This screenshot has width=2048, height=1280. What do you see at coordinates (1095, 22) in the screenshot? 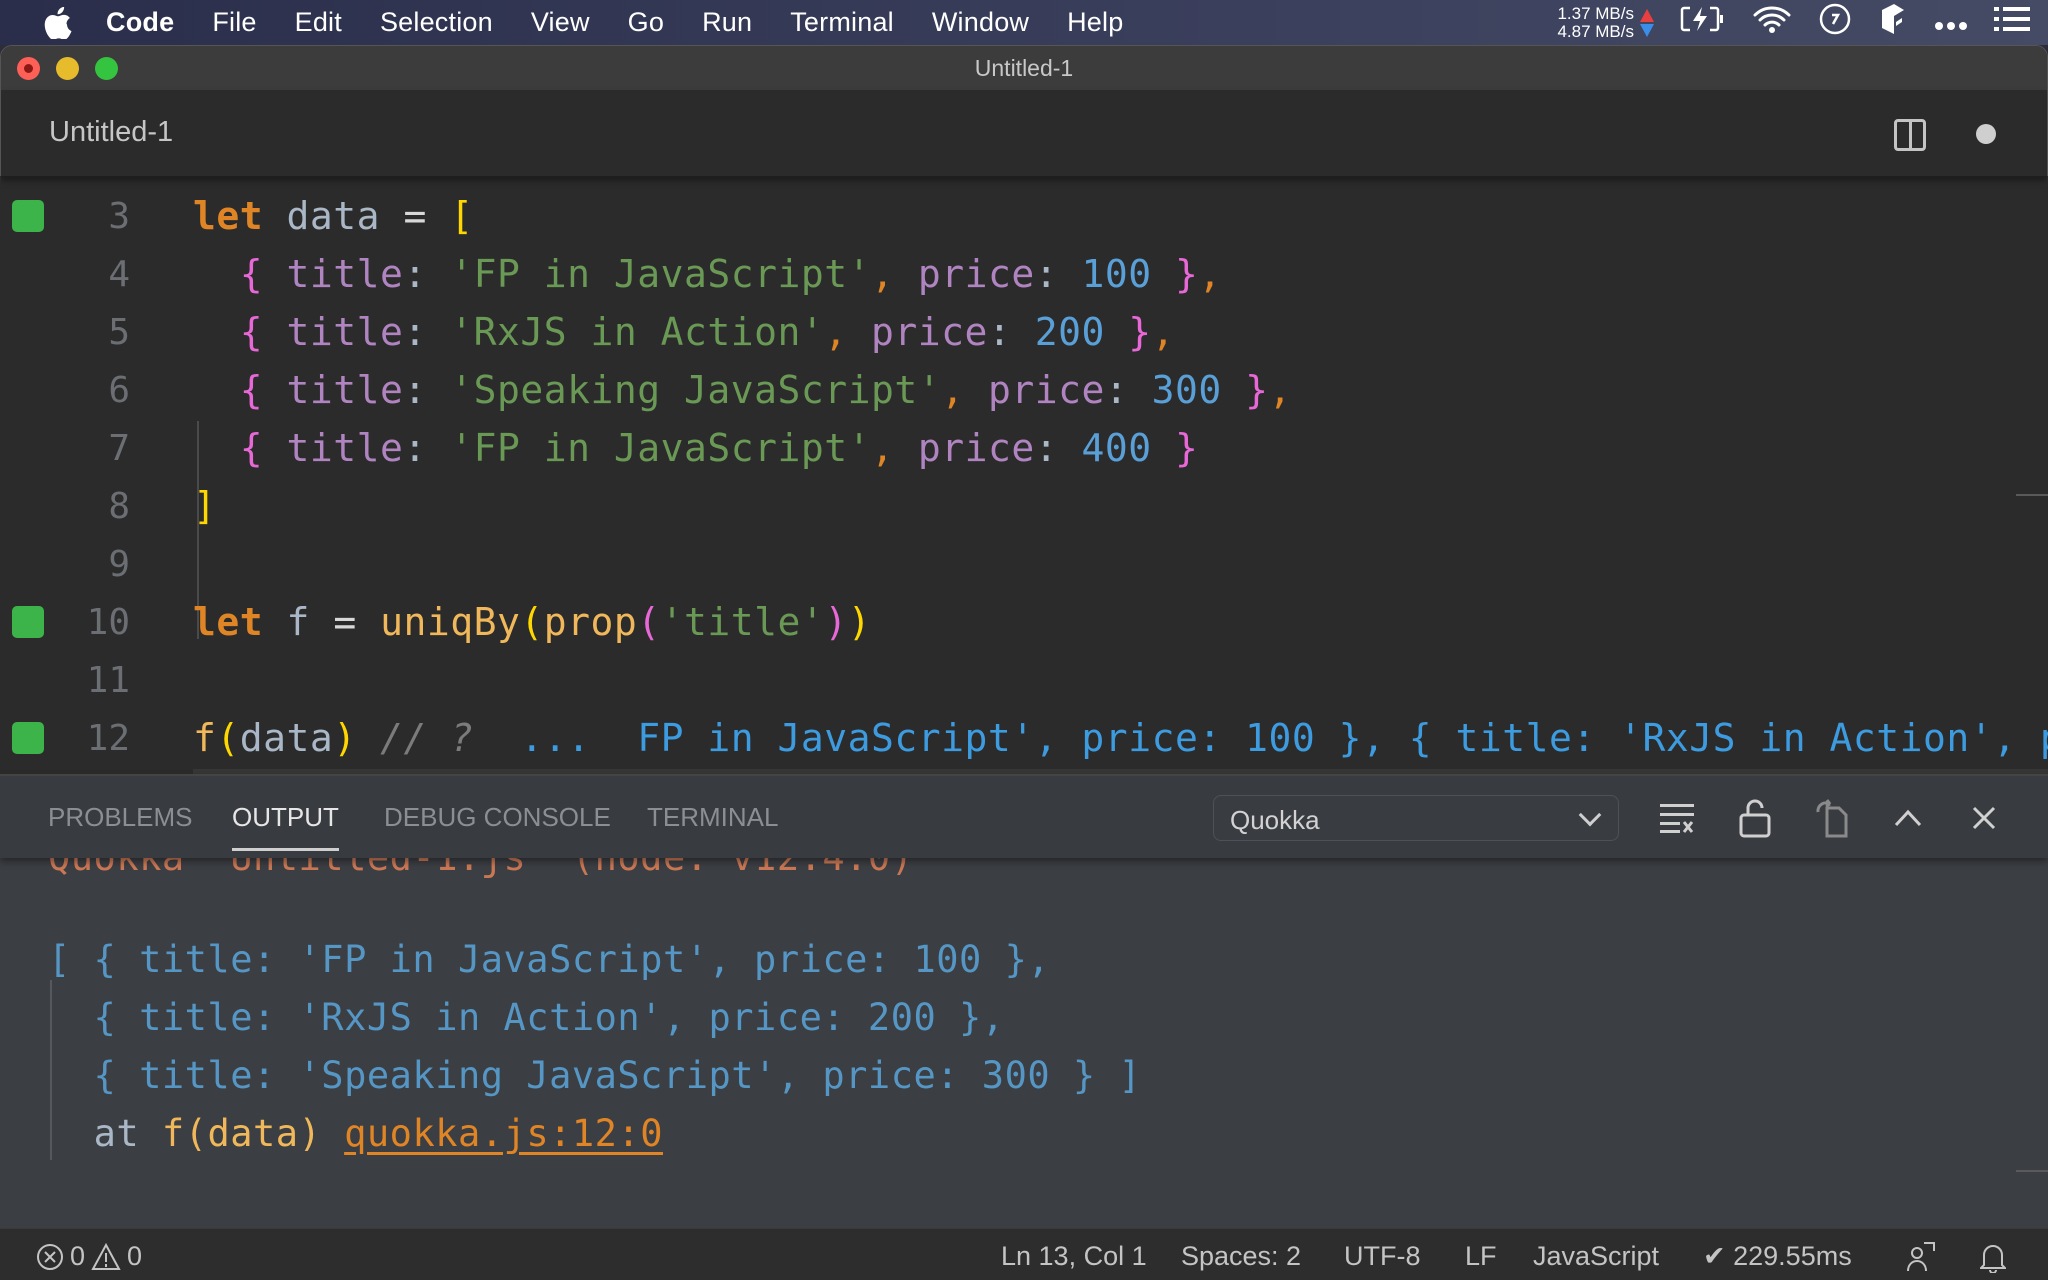
I see `menu-help: Help` at bounding box center [1095, 22].